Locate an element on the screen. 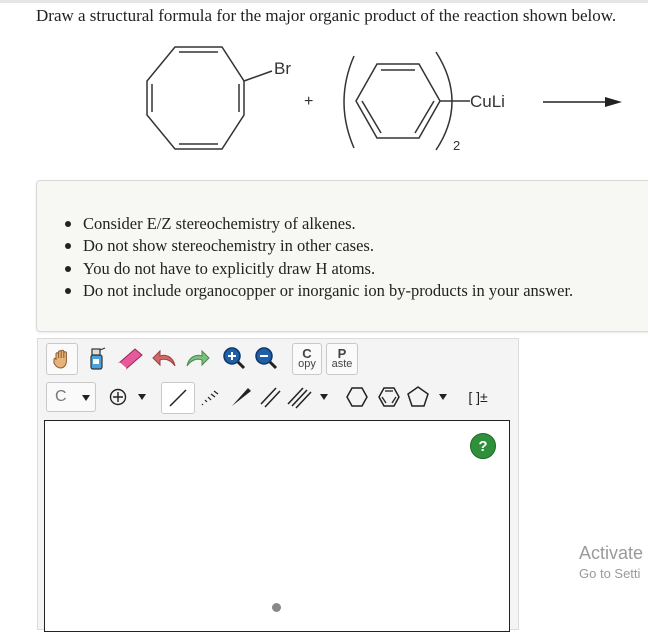 This screenshot has height=632, width=648. spray-bottle-icon is located at coordinates (98, 358).